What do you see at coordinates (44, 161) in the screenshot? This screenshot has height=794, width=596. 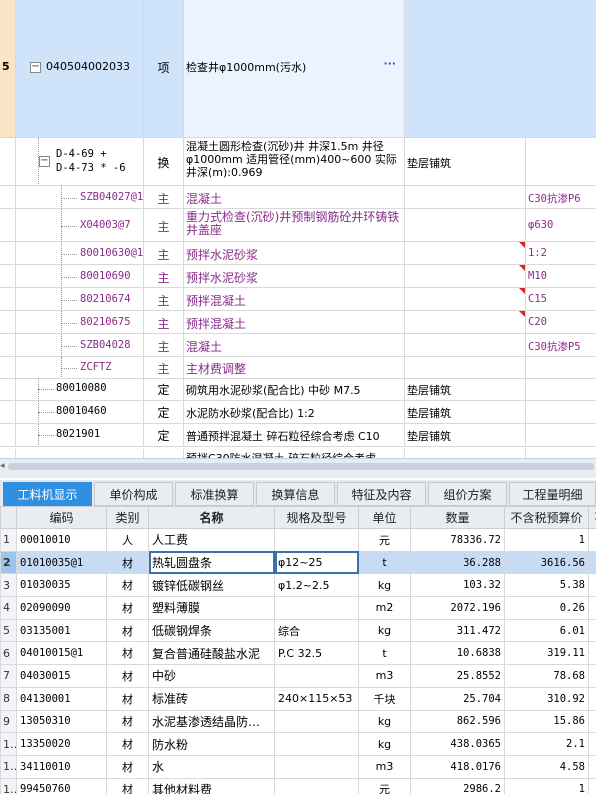 I see `collapse-icon: −` at bounding box center [44, 161].